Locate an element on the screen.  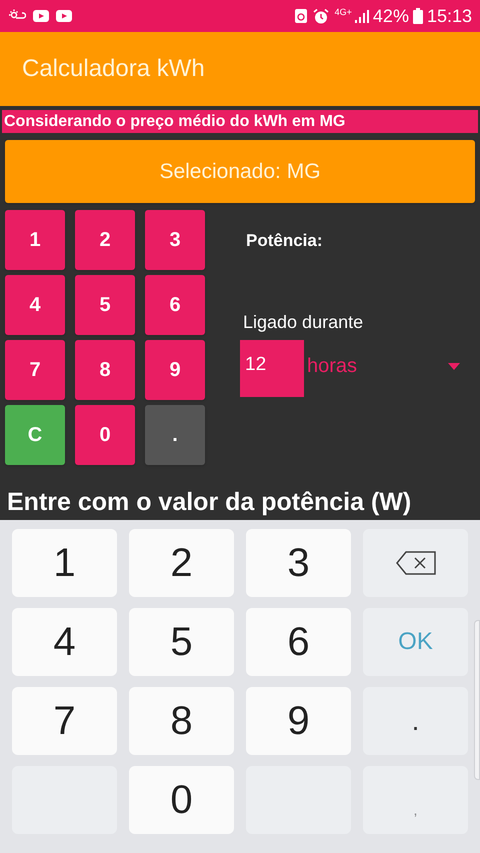
keyboard-key: 6 is located at coordinates (298, 642).